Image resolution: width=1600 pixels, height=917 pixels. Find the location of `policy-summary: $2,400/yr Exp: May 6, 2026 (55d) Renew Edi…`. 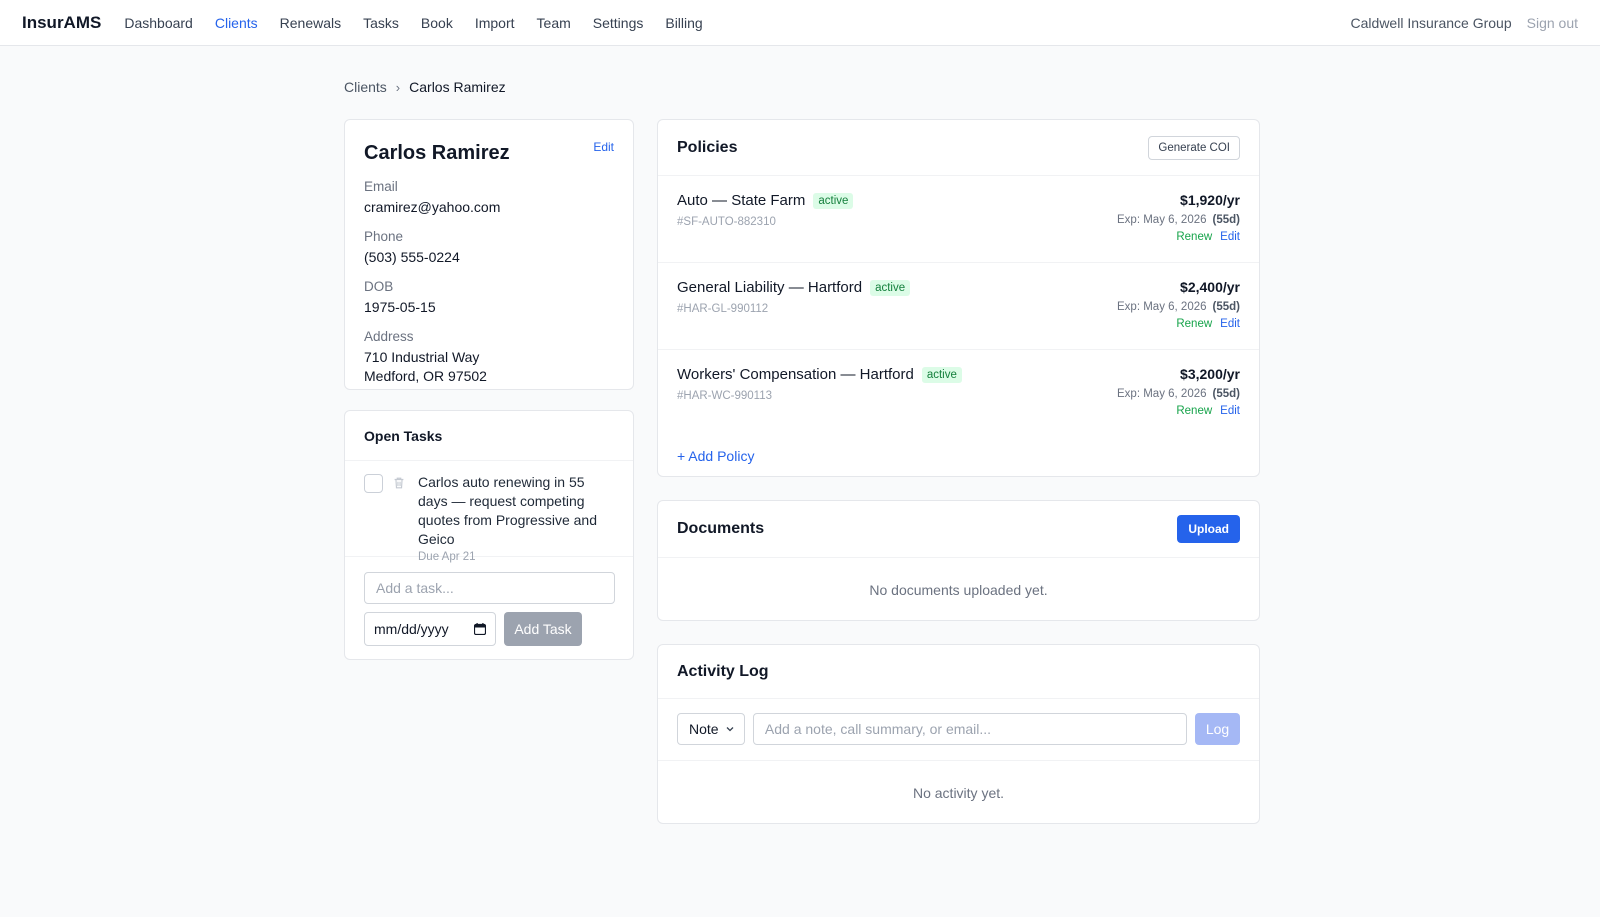

policy-summary: $2,400/yr Exp: May 6, 2026 (55d) Renew Edi… is located at coordinates (1178, 304).